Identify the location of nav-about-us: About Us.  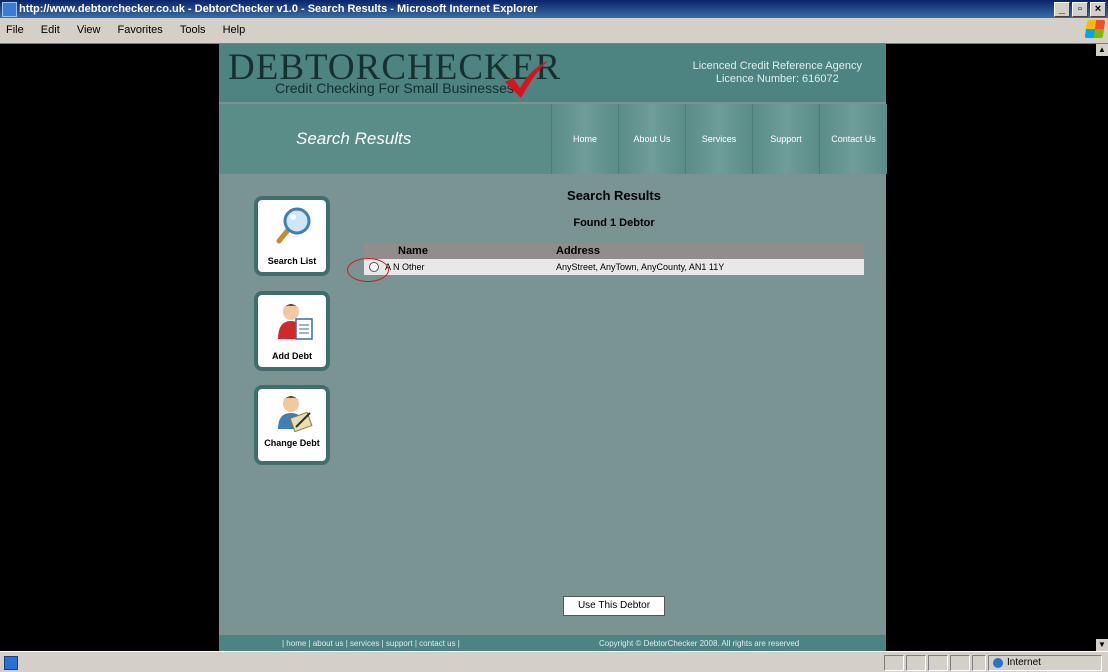
(651, 139).